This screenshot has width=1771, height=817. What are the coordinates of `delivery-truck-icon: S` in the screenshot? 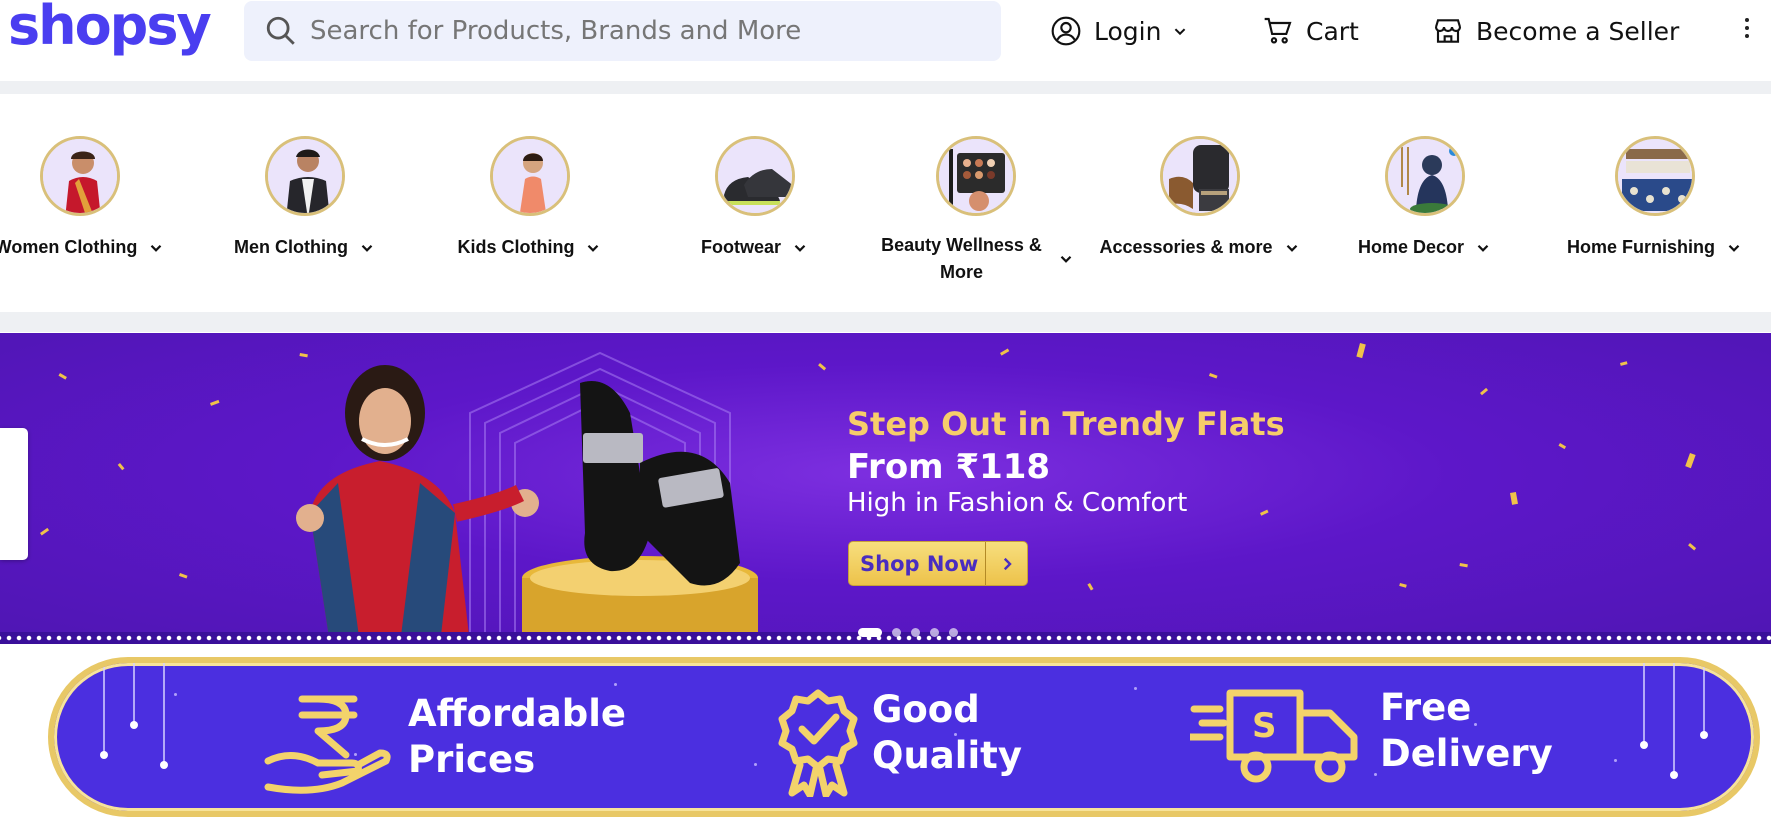 It's located at (1274, 736).